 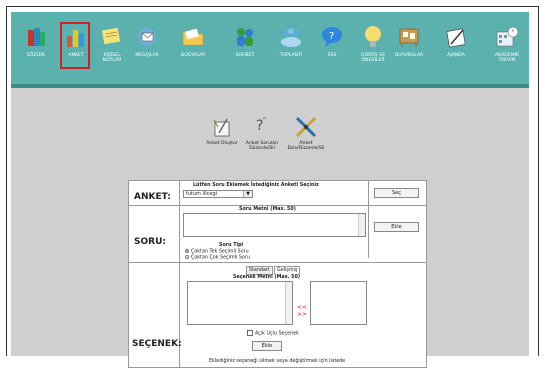 I want to click on nav-item-mail: MESAJLAR, so click(x=147, y=41).